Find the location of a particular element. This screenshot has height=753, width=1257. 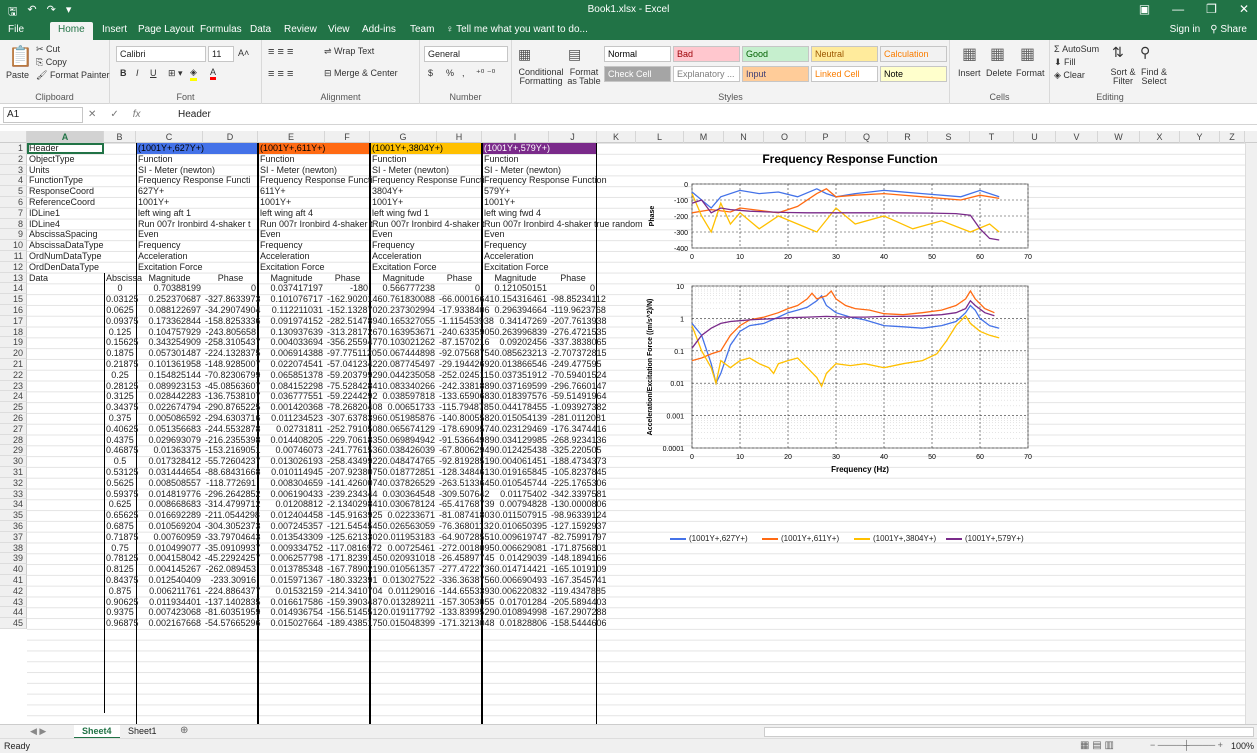

data-cell: 0.010561357 is located at coordinates (403, 569).